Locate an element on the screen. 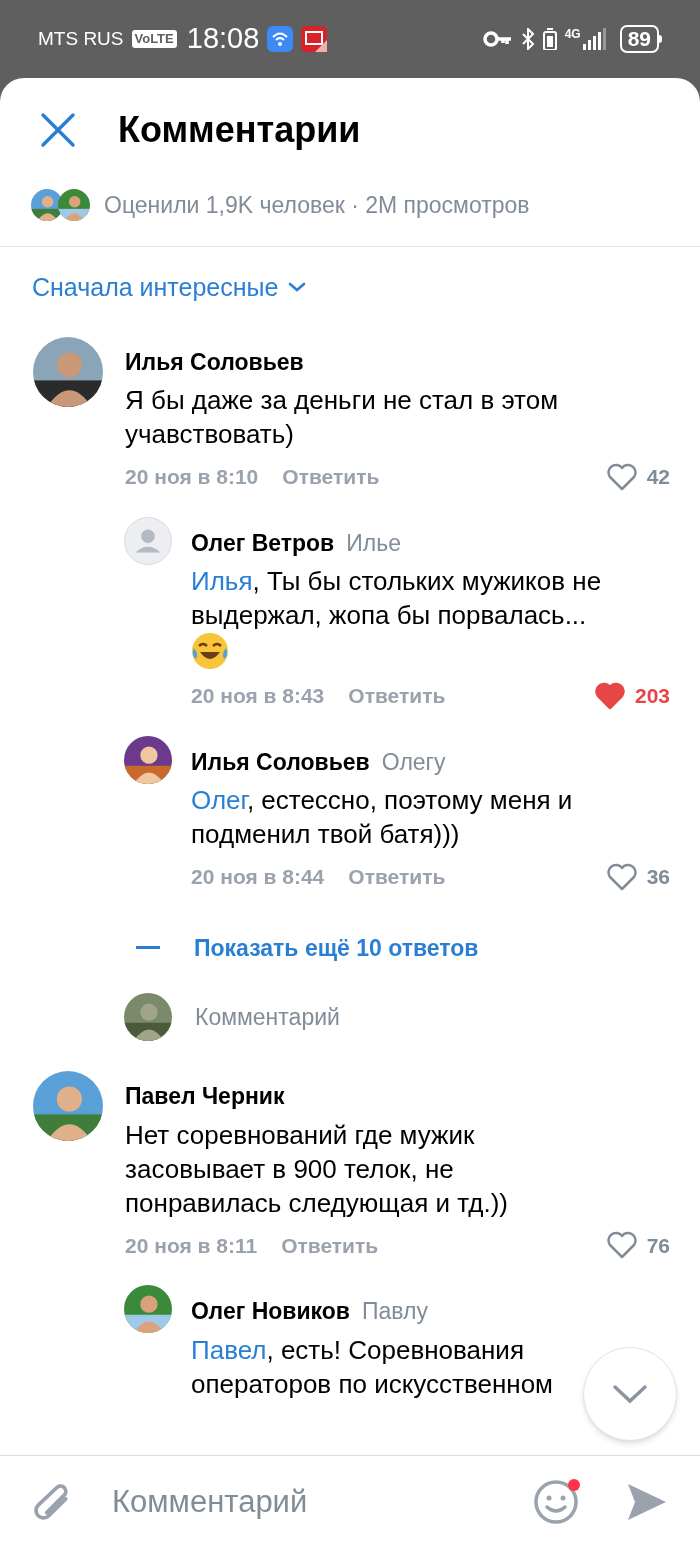  close-button is located at coordinates (58, 130).